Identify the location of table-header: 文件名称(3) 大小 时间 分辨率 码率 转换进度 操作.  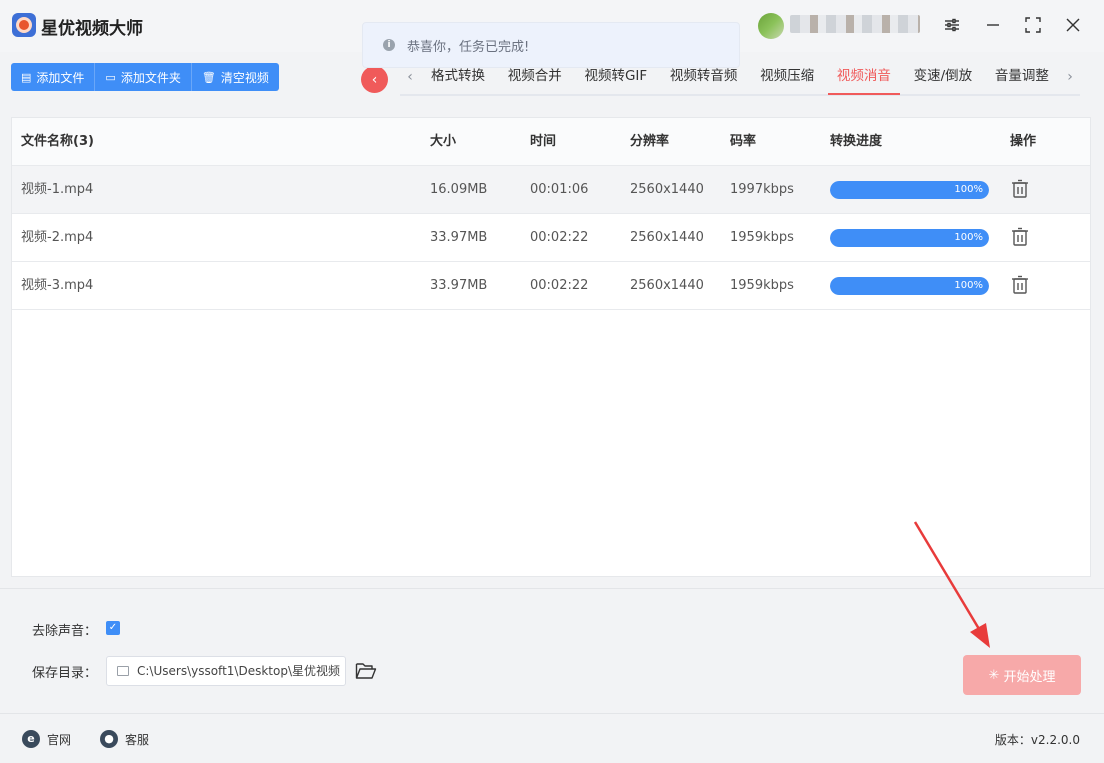
(551, 142).